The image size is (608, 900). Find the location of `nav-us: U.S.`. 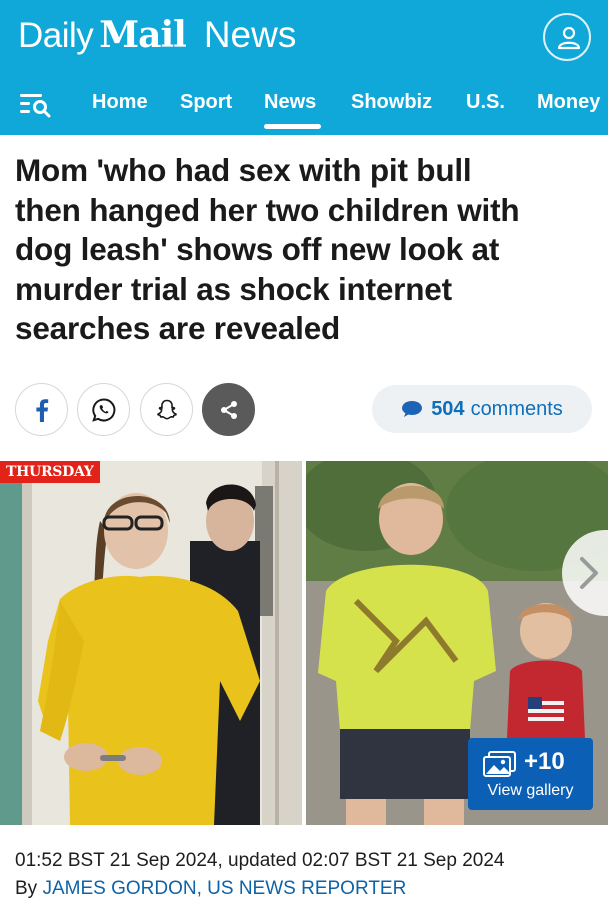

nav-us: U.S. is located at coordinates (485, 102).